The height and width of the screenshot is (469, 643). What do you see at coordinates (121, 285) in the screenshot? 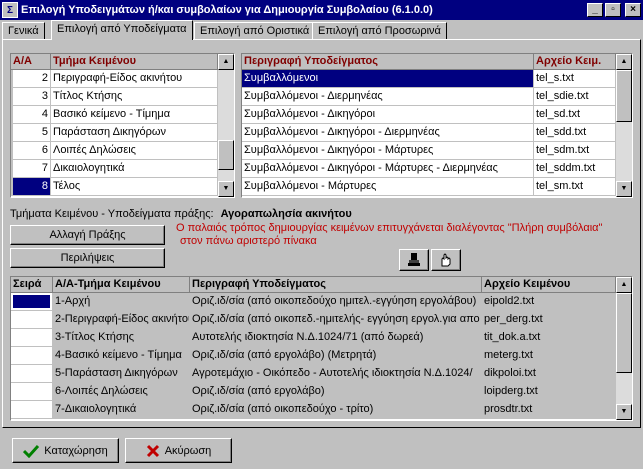
I see `col-header-section: Α/Α-Τμήμα Κειμένου` at bounding box center [121, 285].